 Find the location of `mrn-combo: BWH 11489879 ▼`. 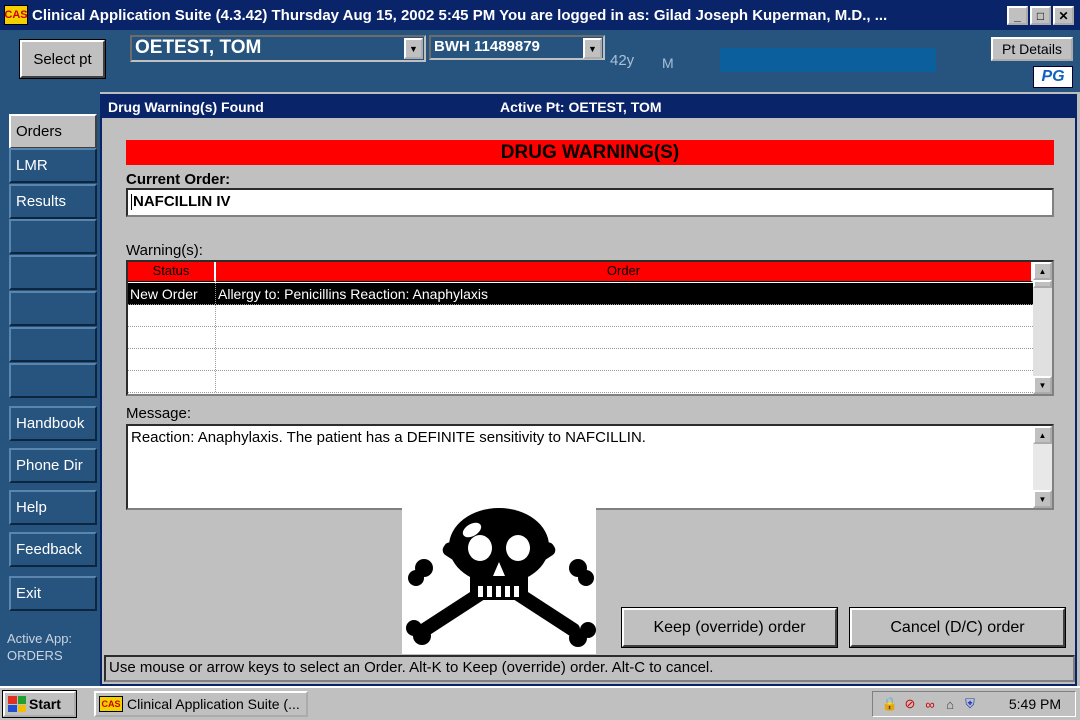

mrn-combo: BWH 11489879 ▼ is located at coordinates (517, 47).